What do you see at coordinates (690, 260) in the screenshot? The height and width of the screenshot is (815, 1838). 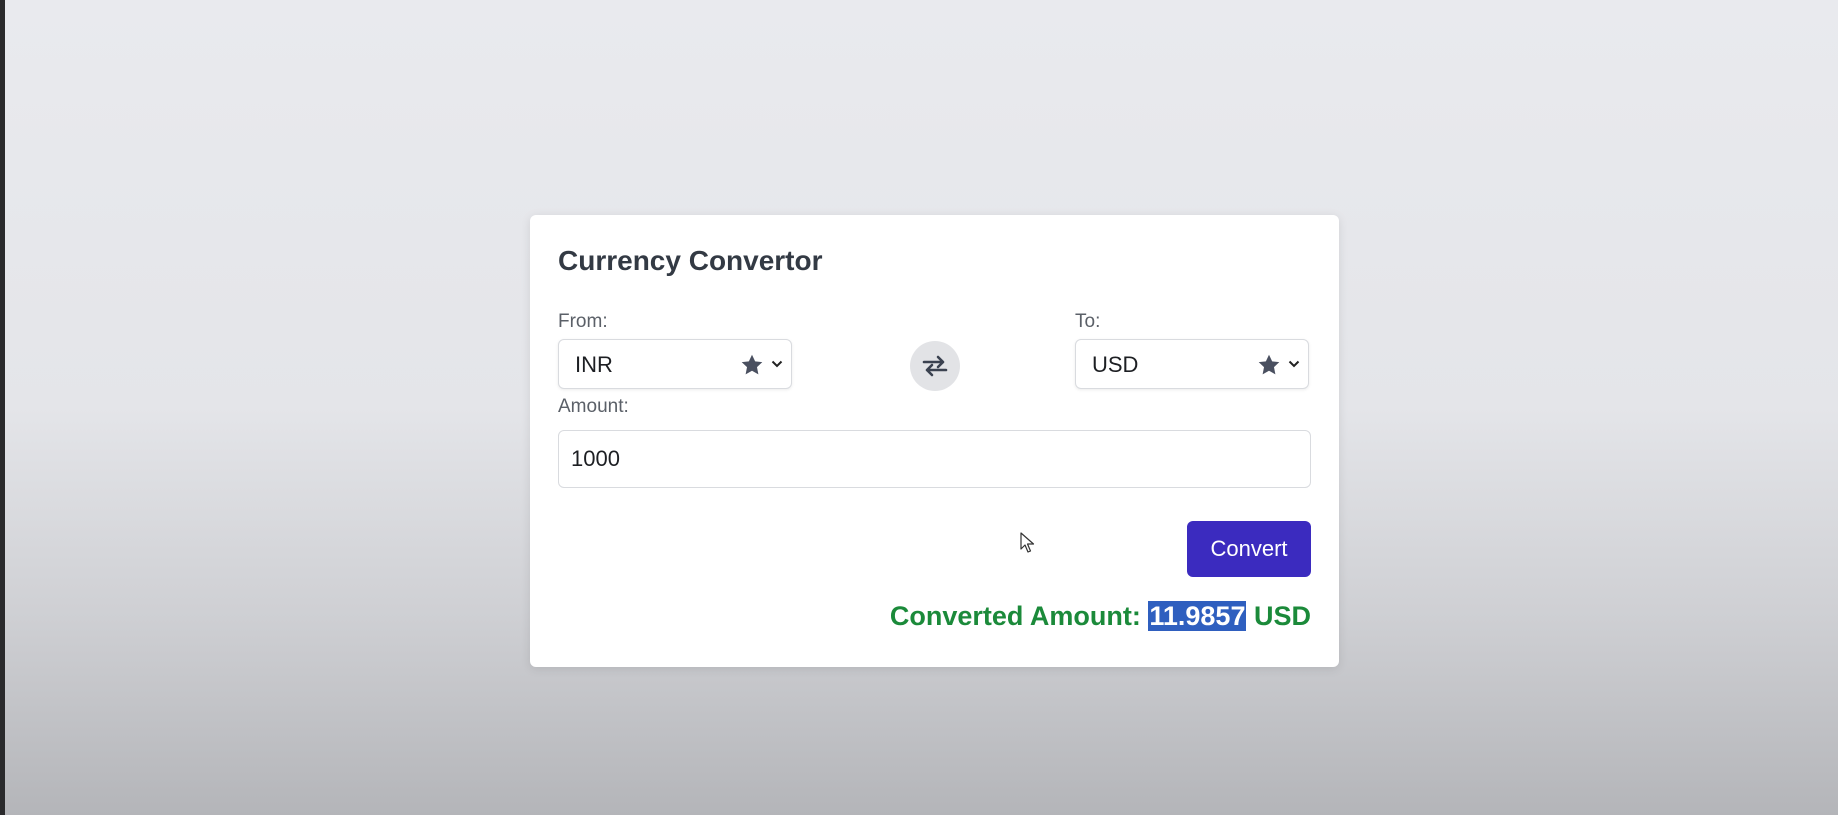 I see `page-title: Currency Convertor` at bounding box center [690, 260].